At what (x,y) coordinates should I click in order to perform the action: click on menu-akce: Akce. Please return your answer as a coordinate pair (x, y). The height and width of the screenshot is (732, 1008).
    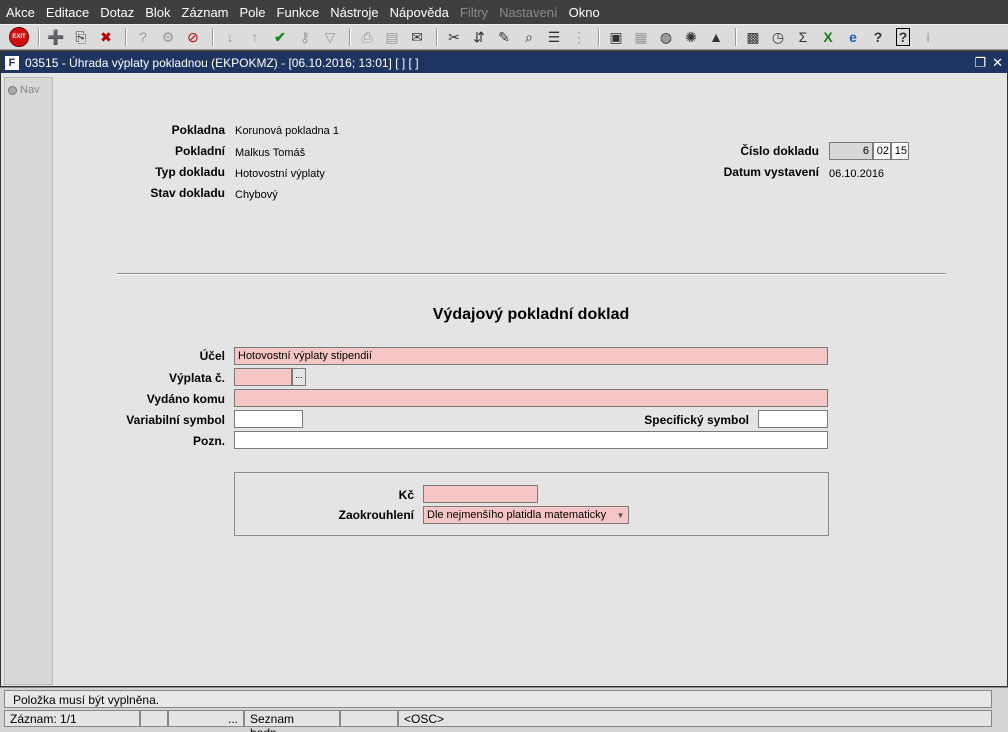
    Looking at the image, I should click on (20, 12).